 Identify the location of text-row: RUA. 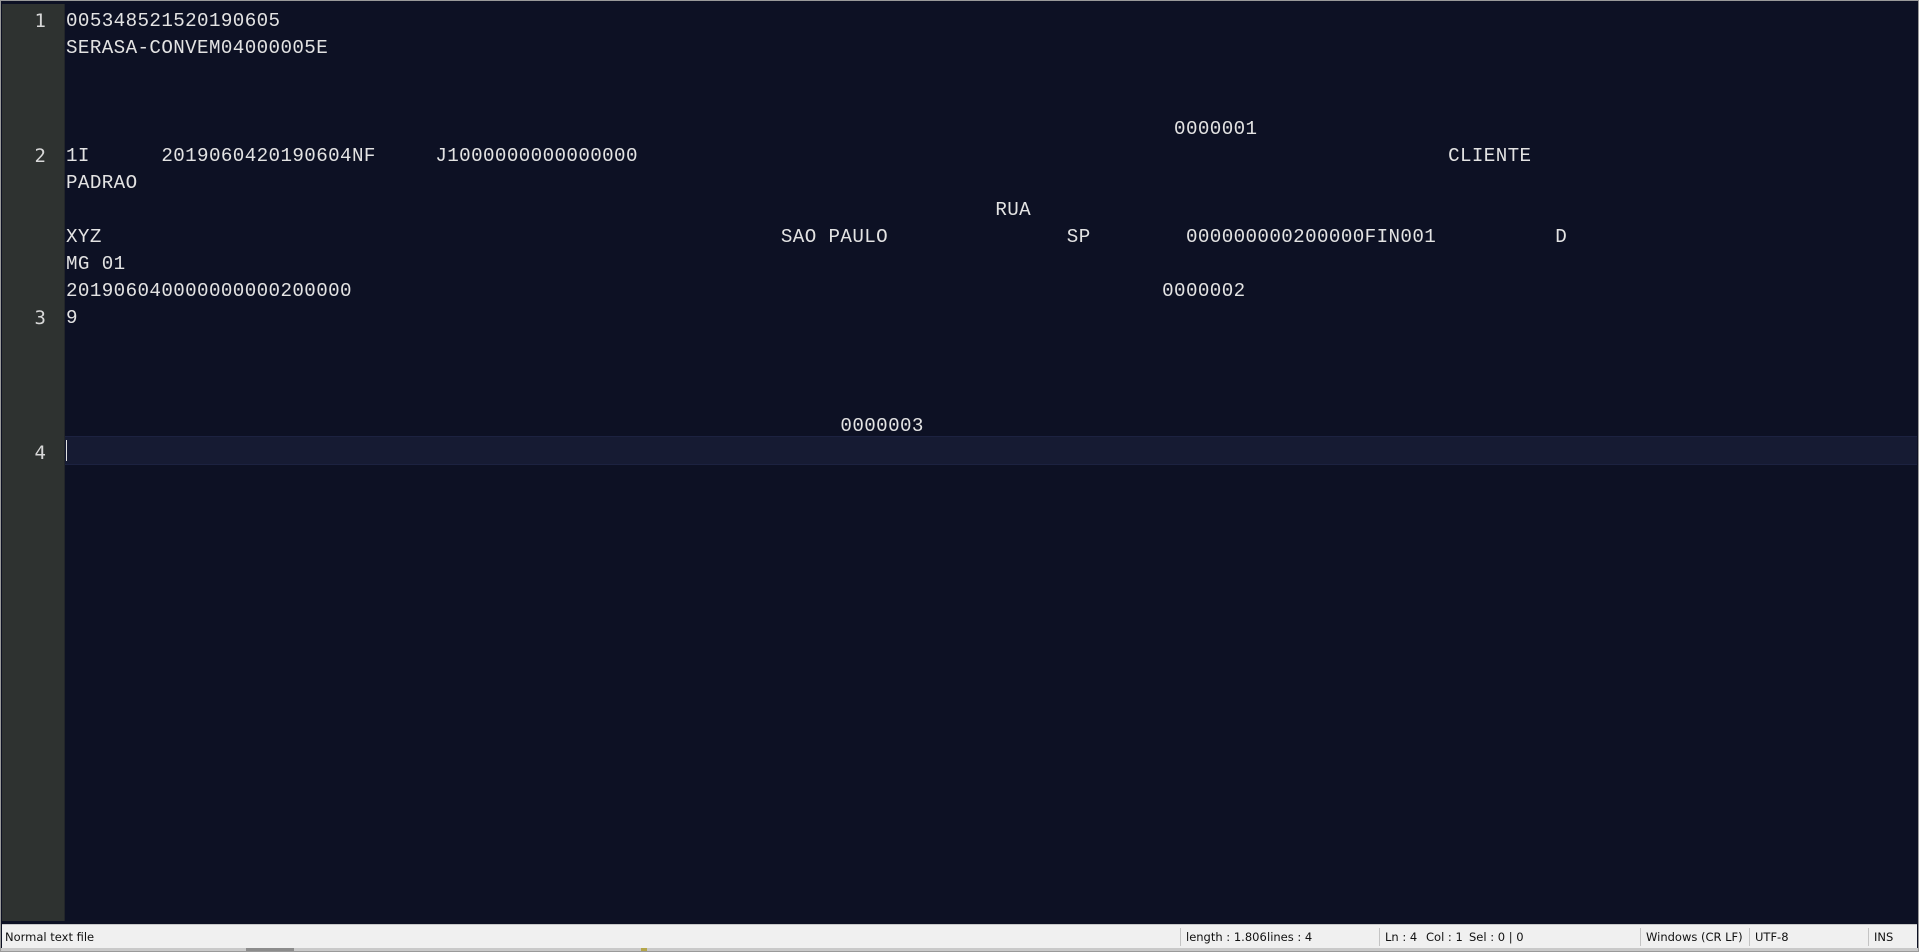
(549, 210).